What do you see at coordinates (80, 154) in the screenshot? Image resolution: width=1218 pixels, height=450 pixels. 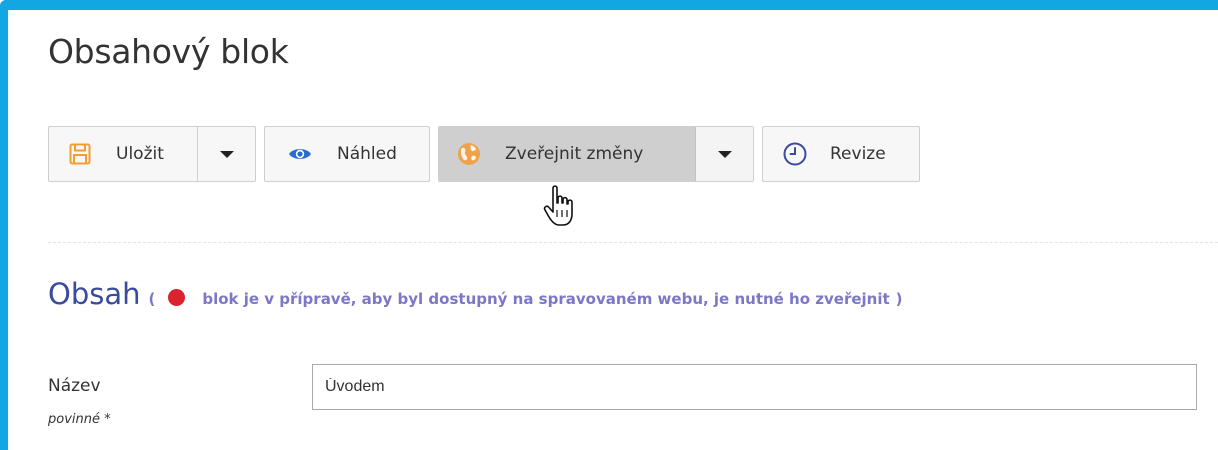 I see `floppy-disk-icon` at bounding box center [80, 154].